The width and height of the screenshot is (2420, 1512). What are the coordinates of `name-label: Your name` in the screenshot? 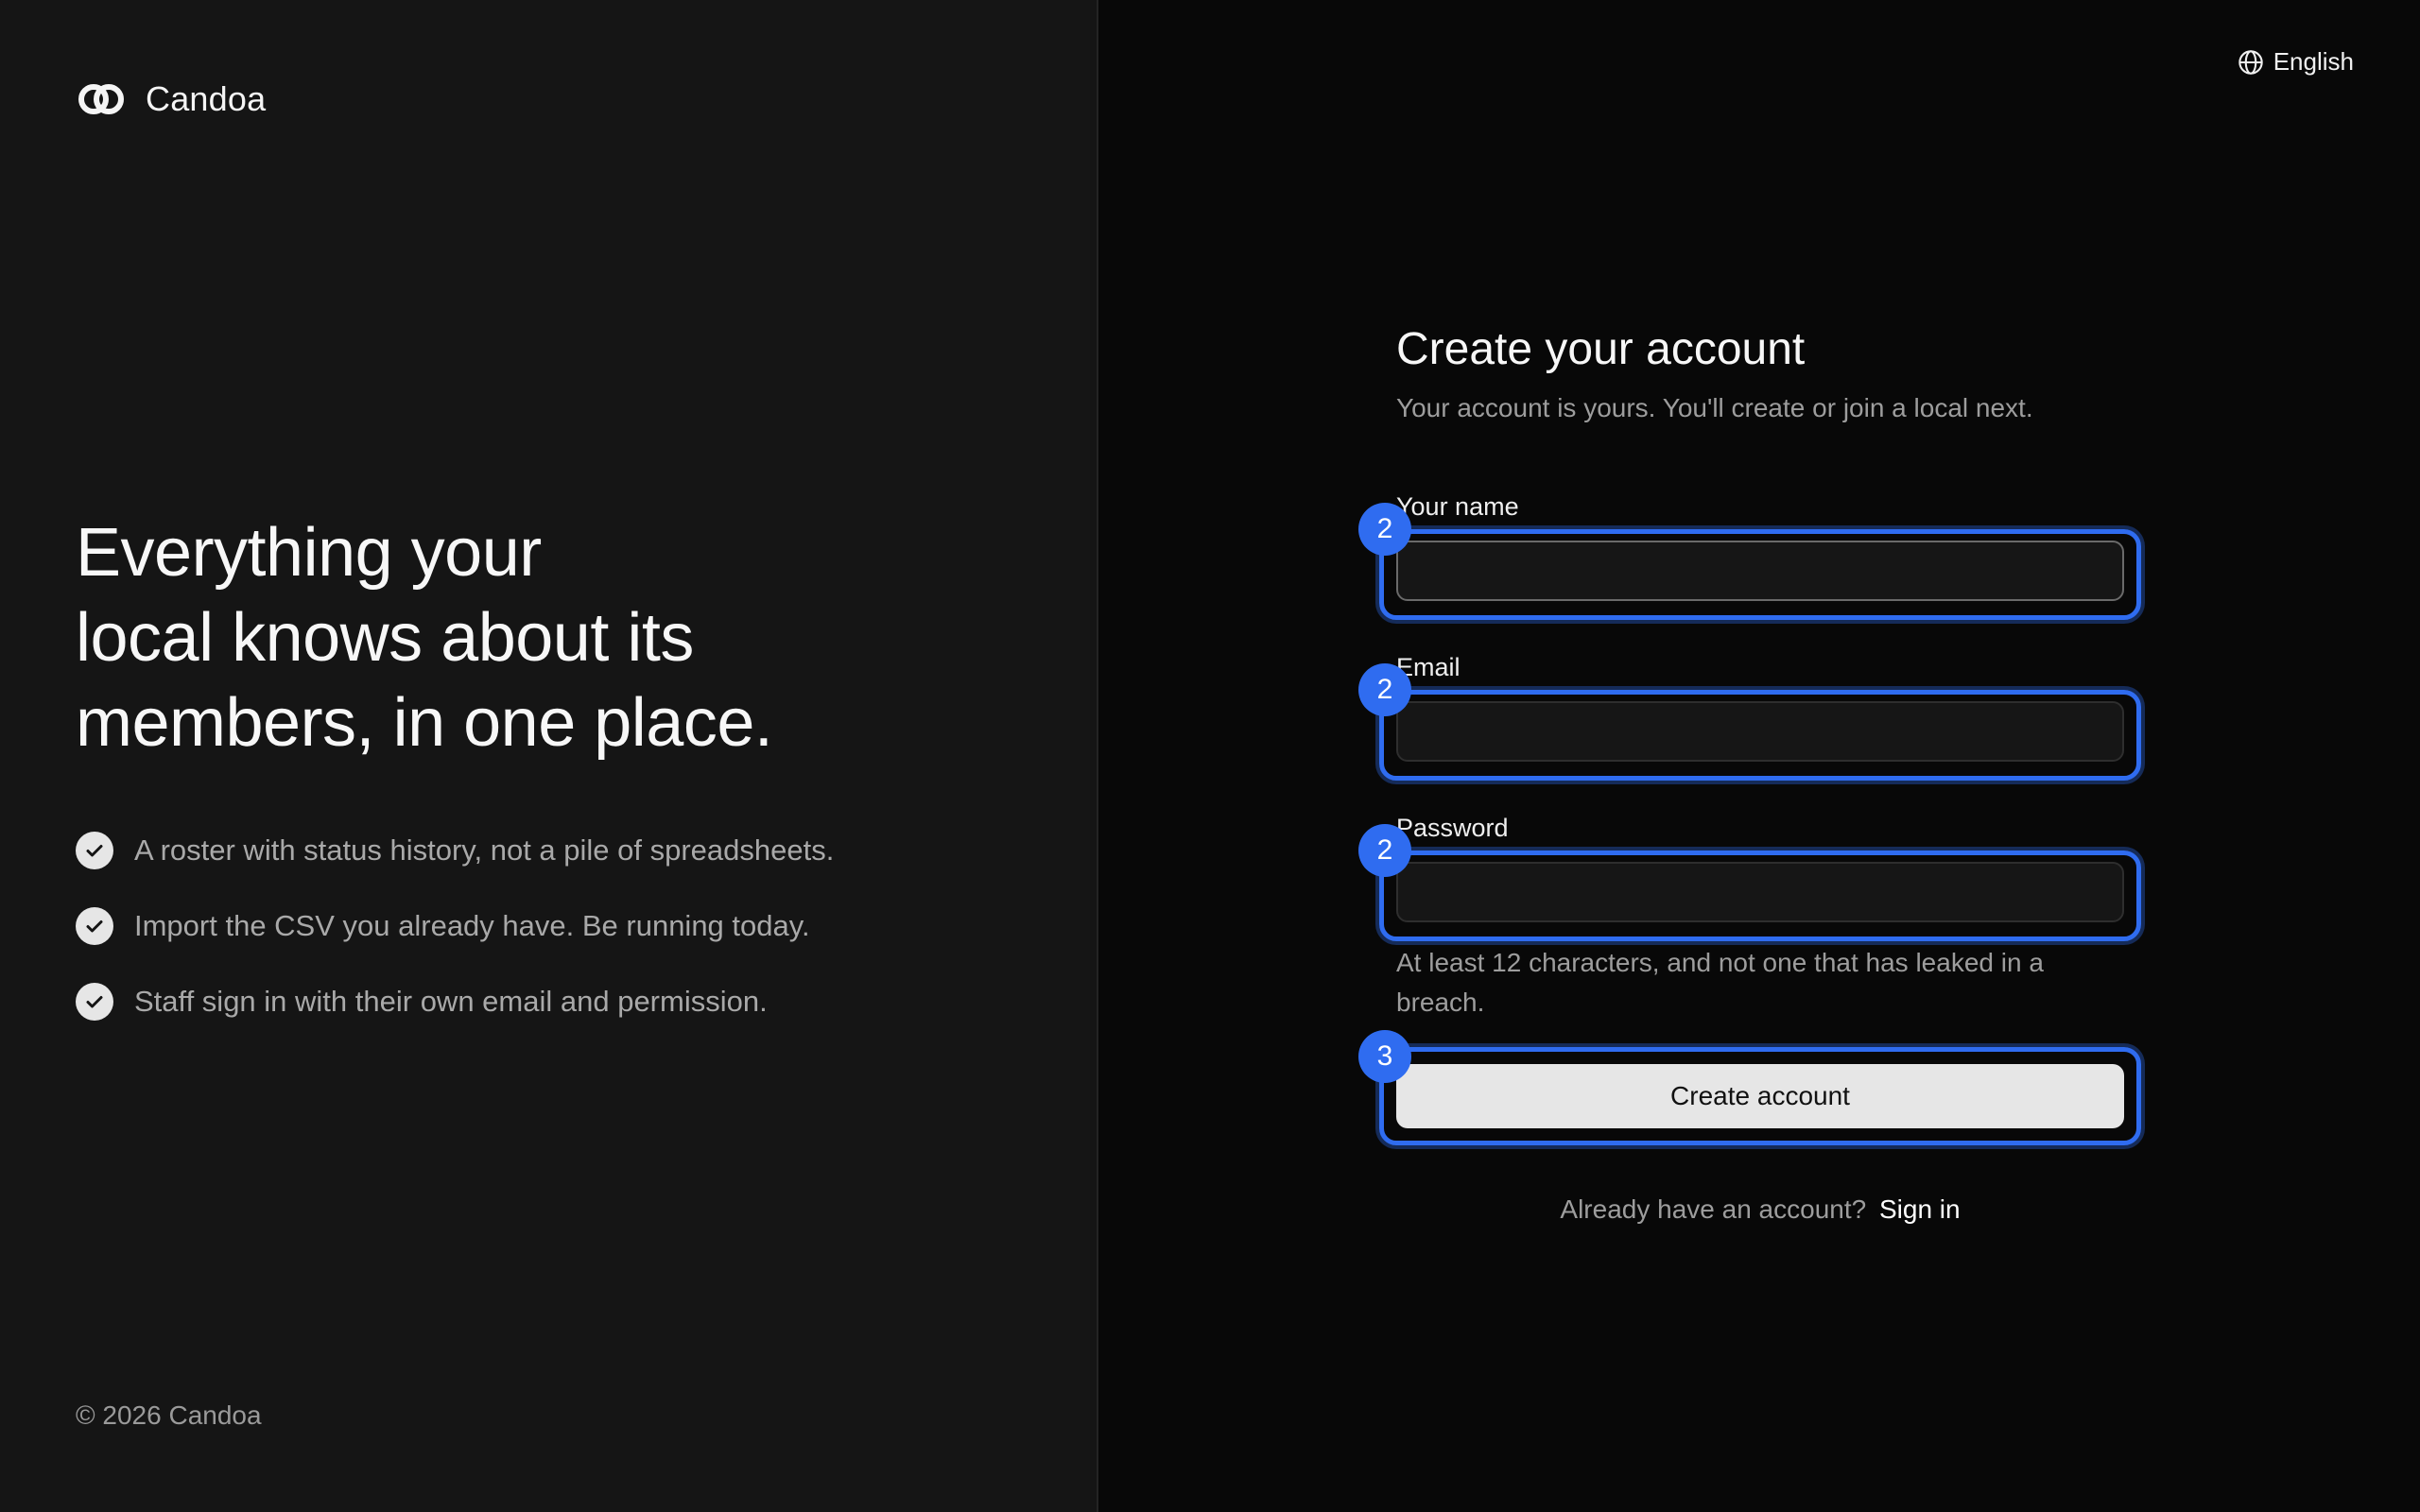 It's located at (1457, 506).